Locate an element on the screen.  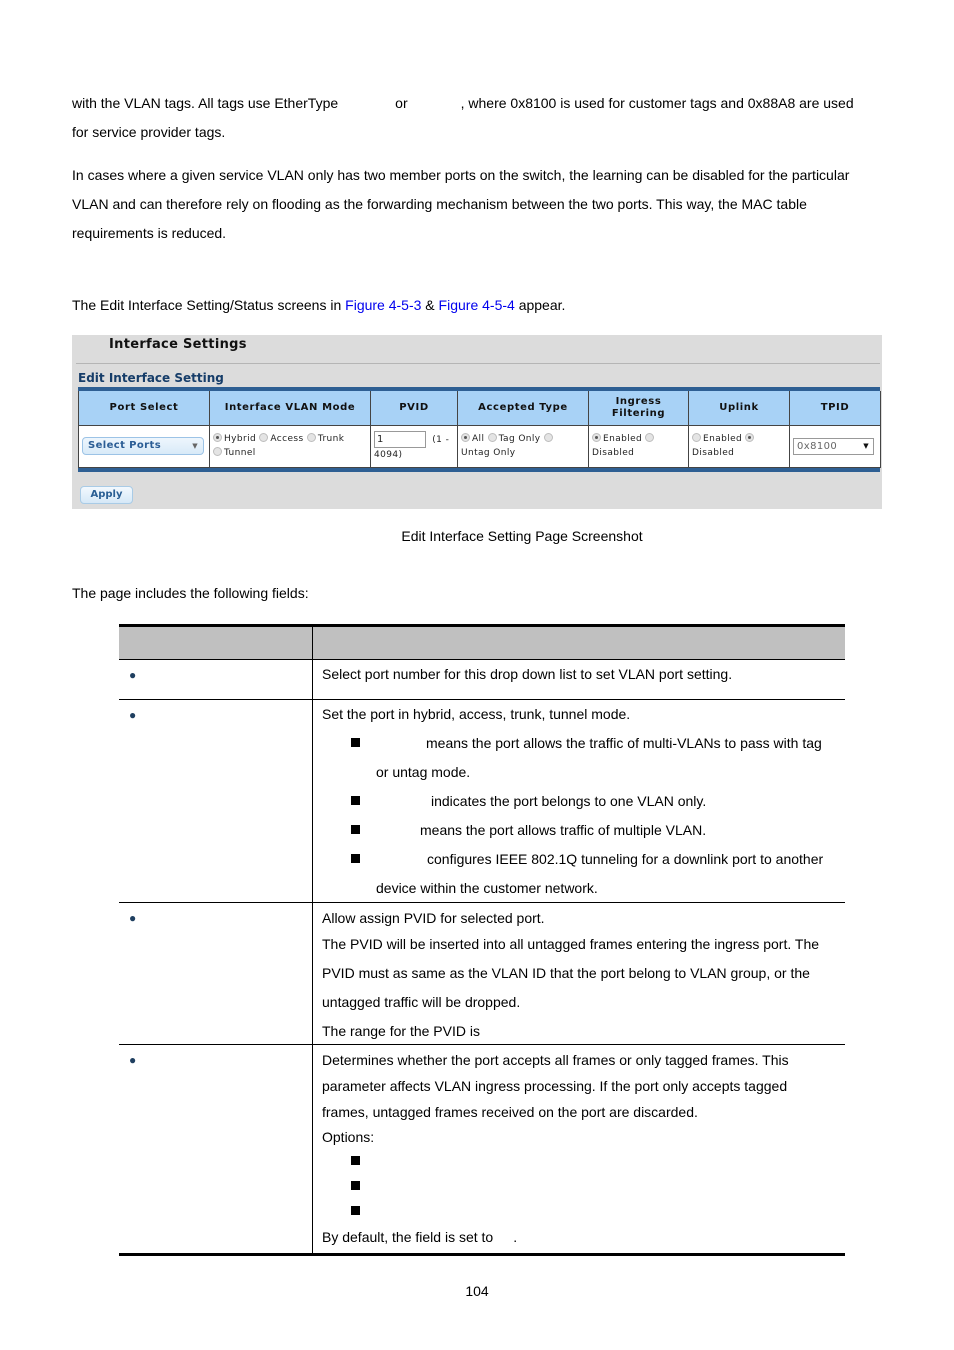
tpid-select: 0x8100 ▼ is located at coordinates (833, 446).